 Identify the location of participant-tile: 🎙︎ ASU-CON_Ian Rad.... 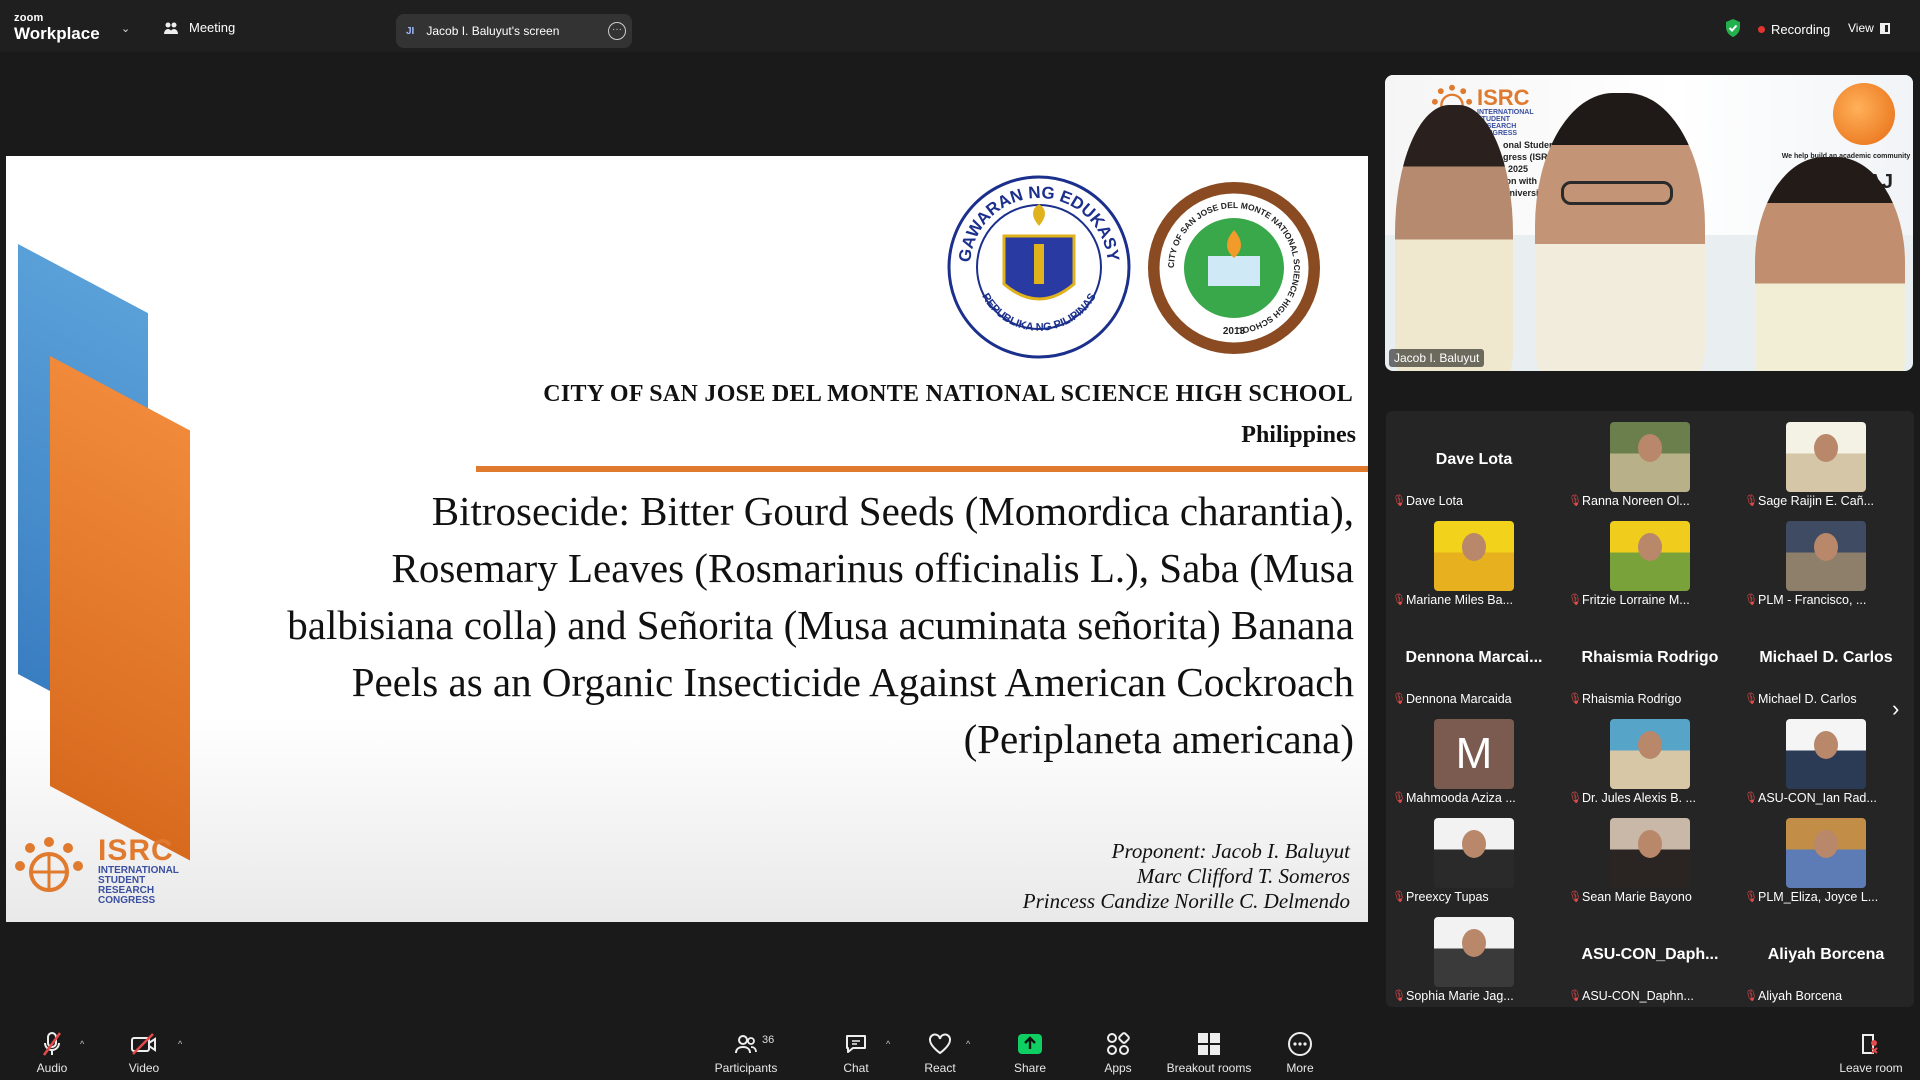
(1826, 757).